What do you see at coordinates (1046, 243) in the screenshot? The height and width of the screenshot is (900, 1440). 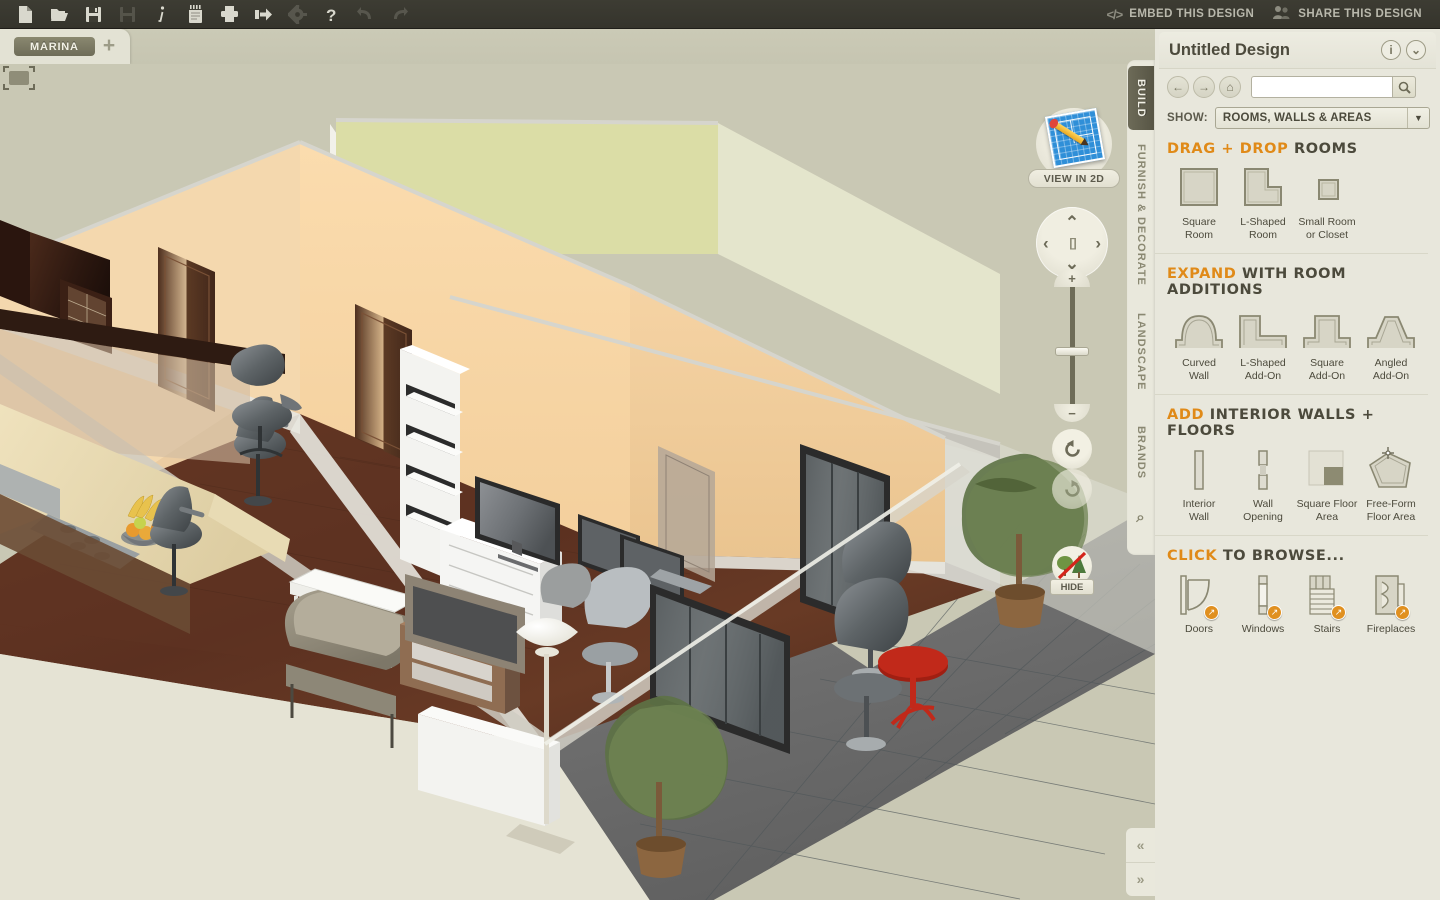 I see `pan-left-arrow: ‹` at bounding box center [1046, 243].